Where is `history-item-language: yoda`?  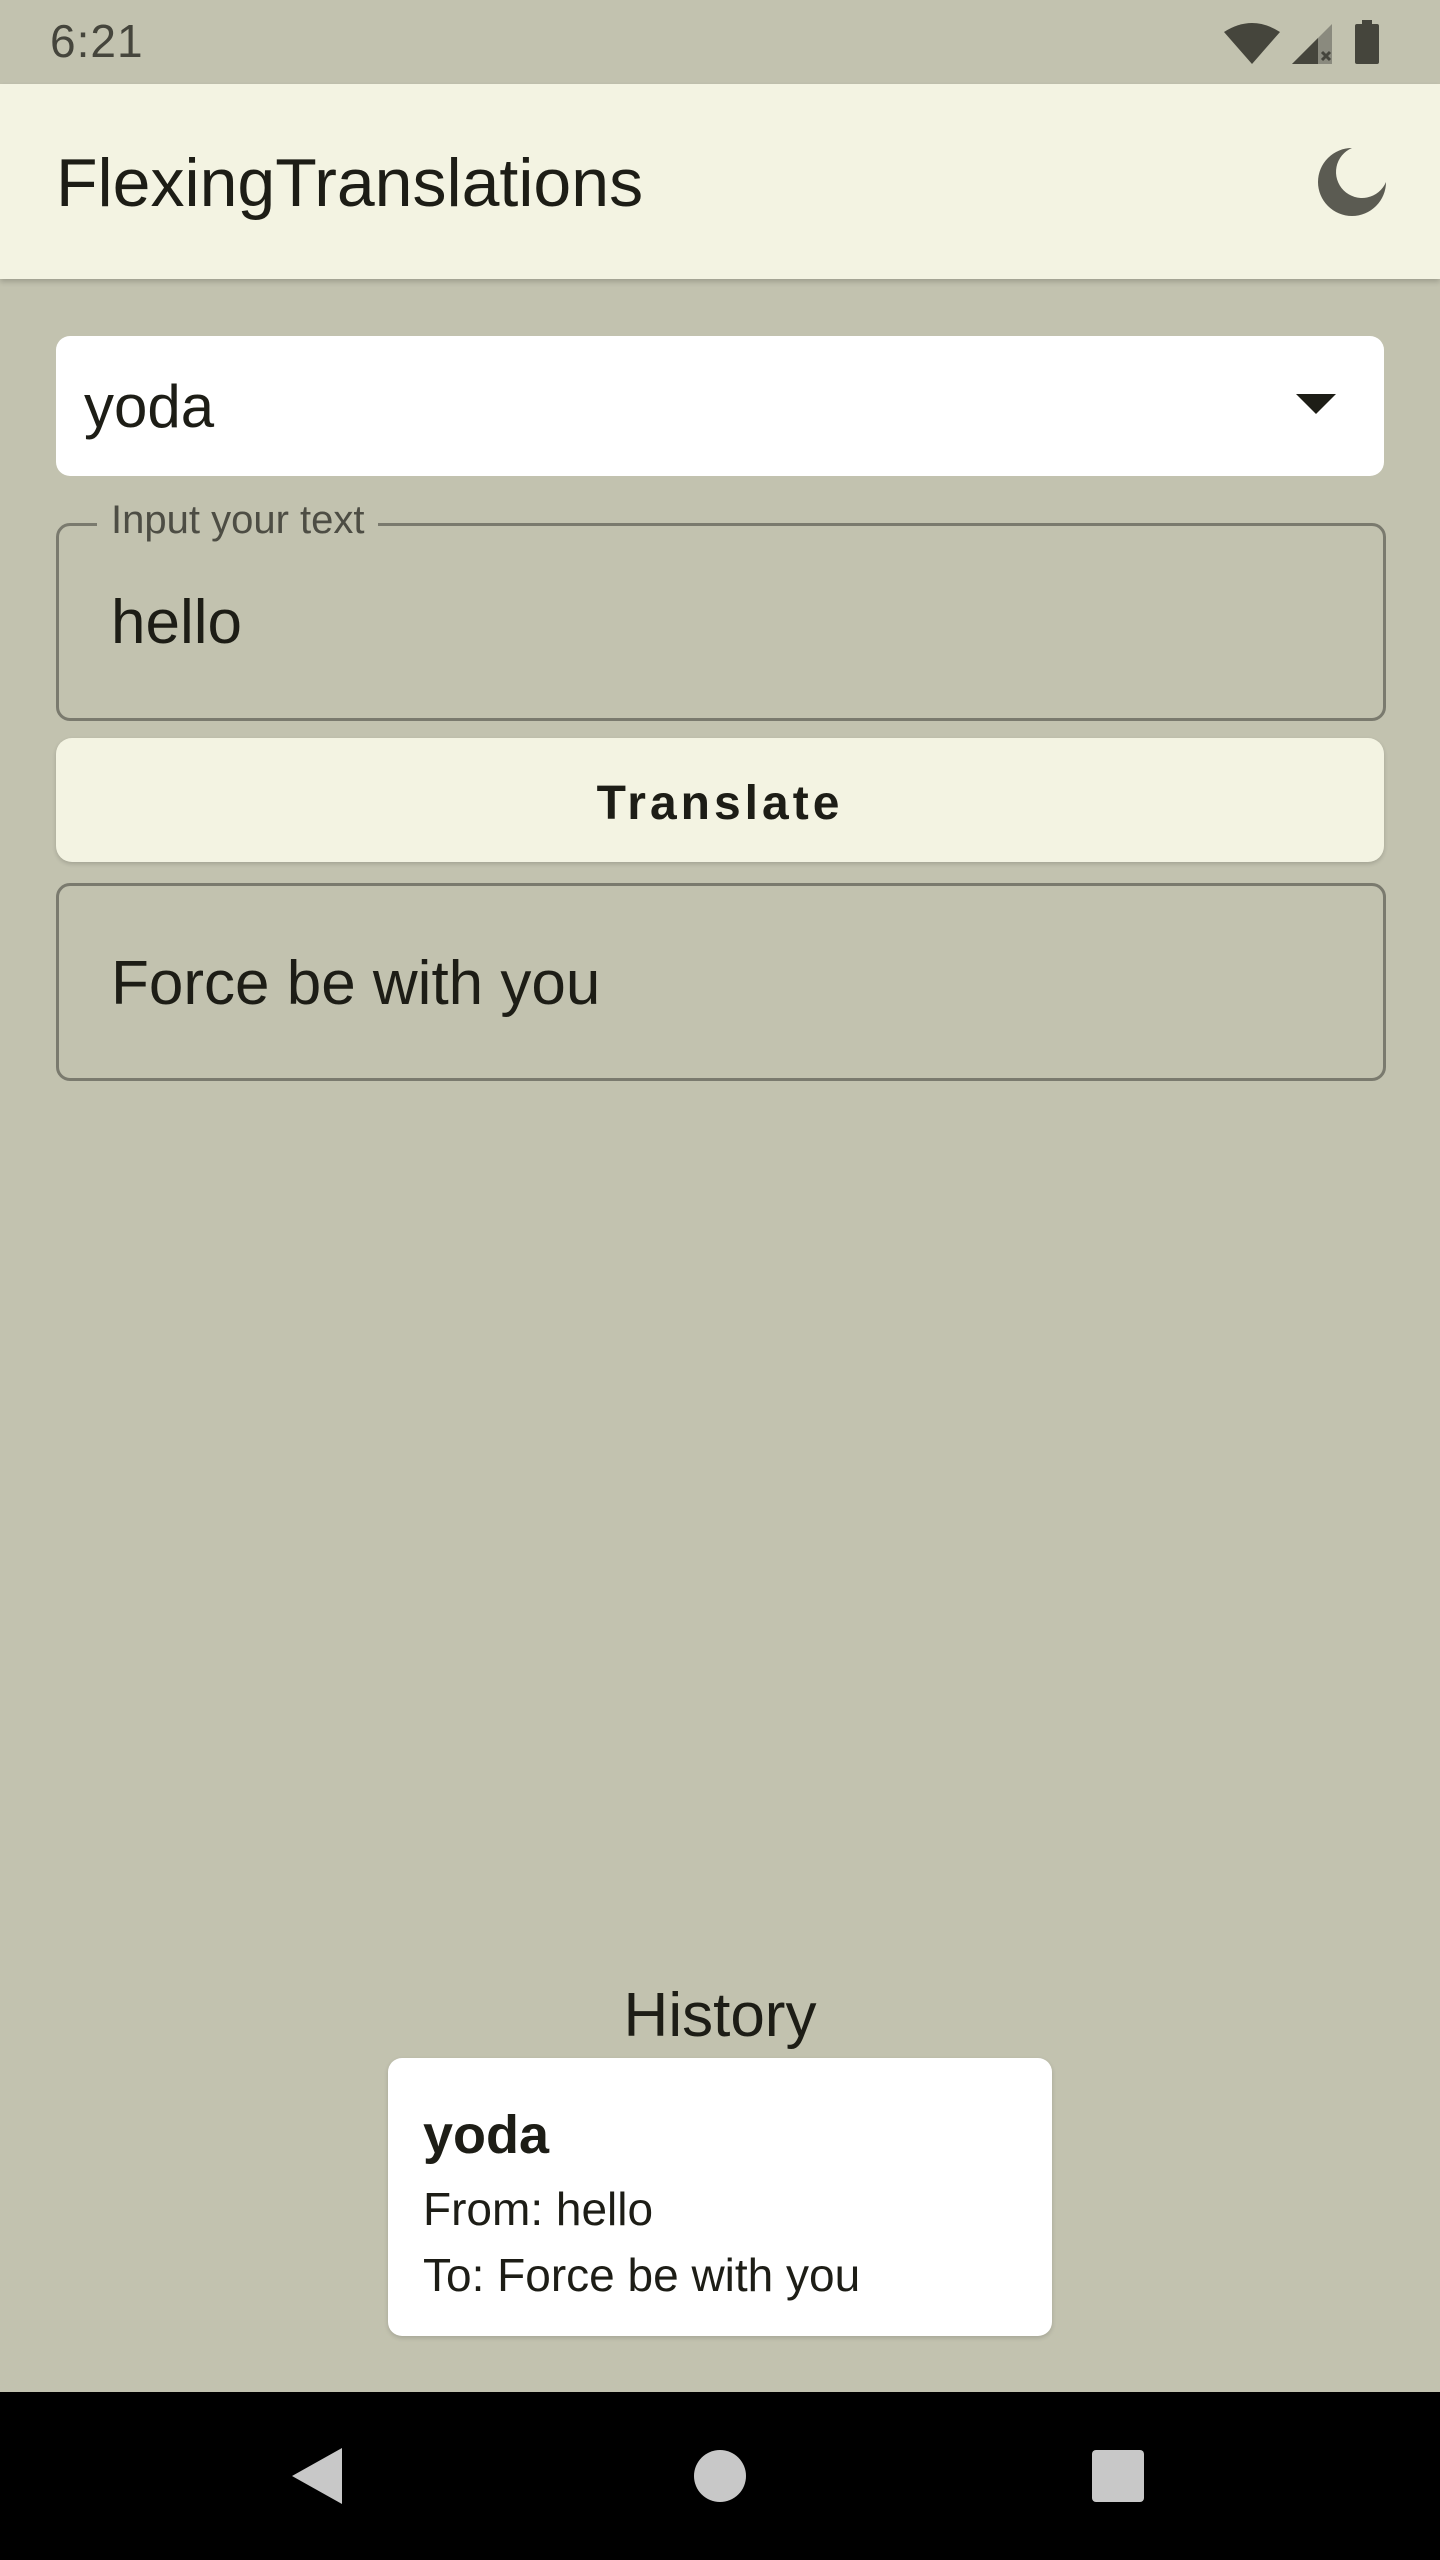 history-item-language: yoda is located at coordinates (486, 2135).